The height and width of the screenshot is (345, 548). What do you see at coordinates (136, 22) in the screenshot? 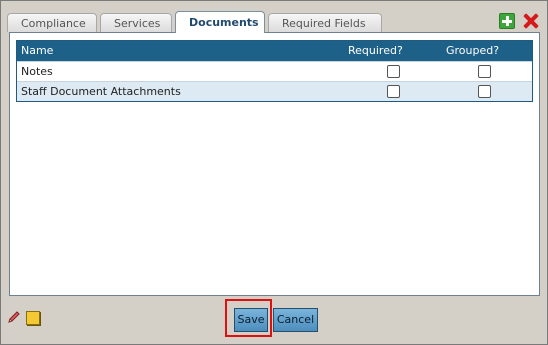
I see `tab-services: Services` at bounding box center [136, 22].